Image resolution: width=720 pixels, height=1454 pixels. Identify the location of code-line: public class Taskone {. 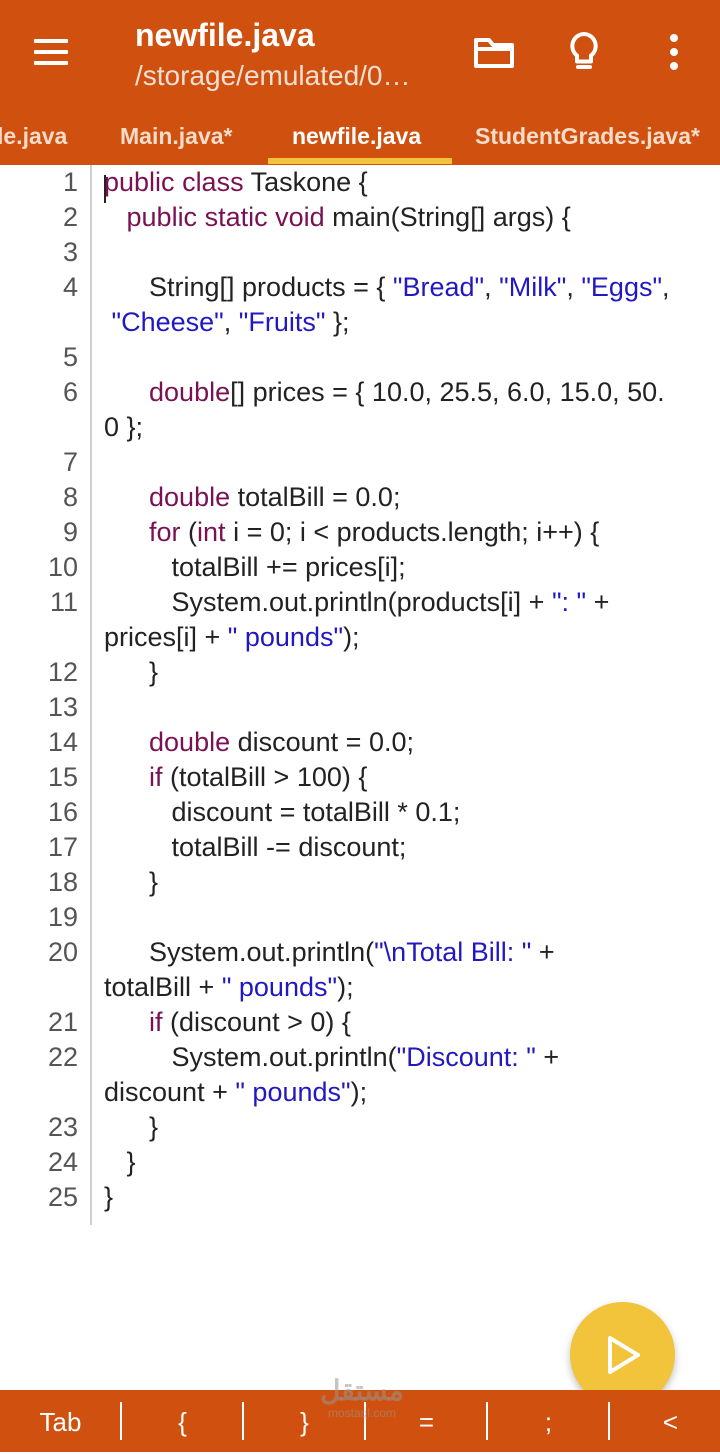
(236, 182).